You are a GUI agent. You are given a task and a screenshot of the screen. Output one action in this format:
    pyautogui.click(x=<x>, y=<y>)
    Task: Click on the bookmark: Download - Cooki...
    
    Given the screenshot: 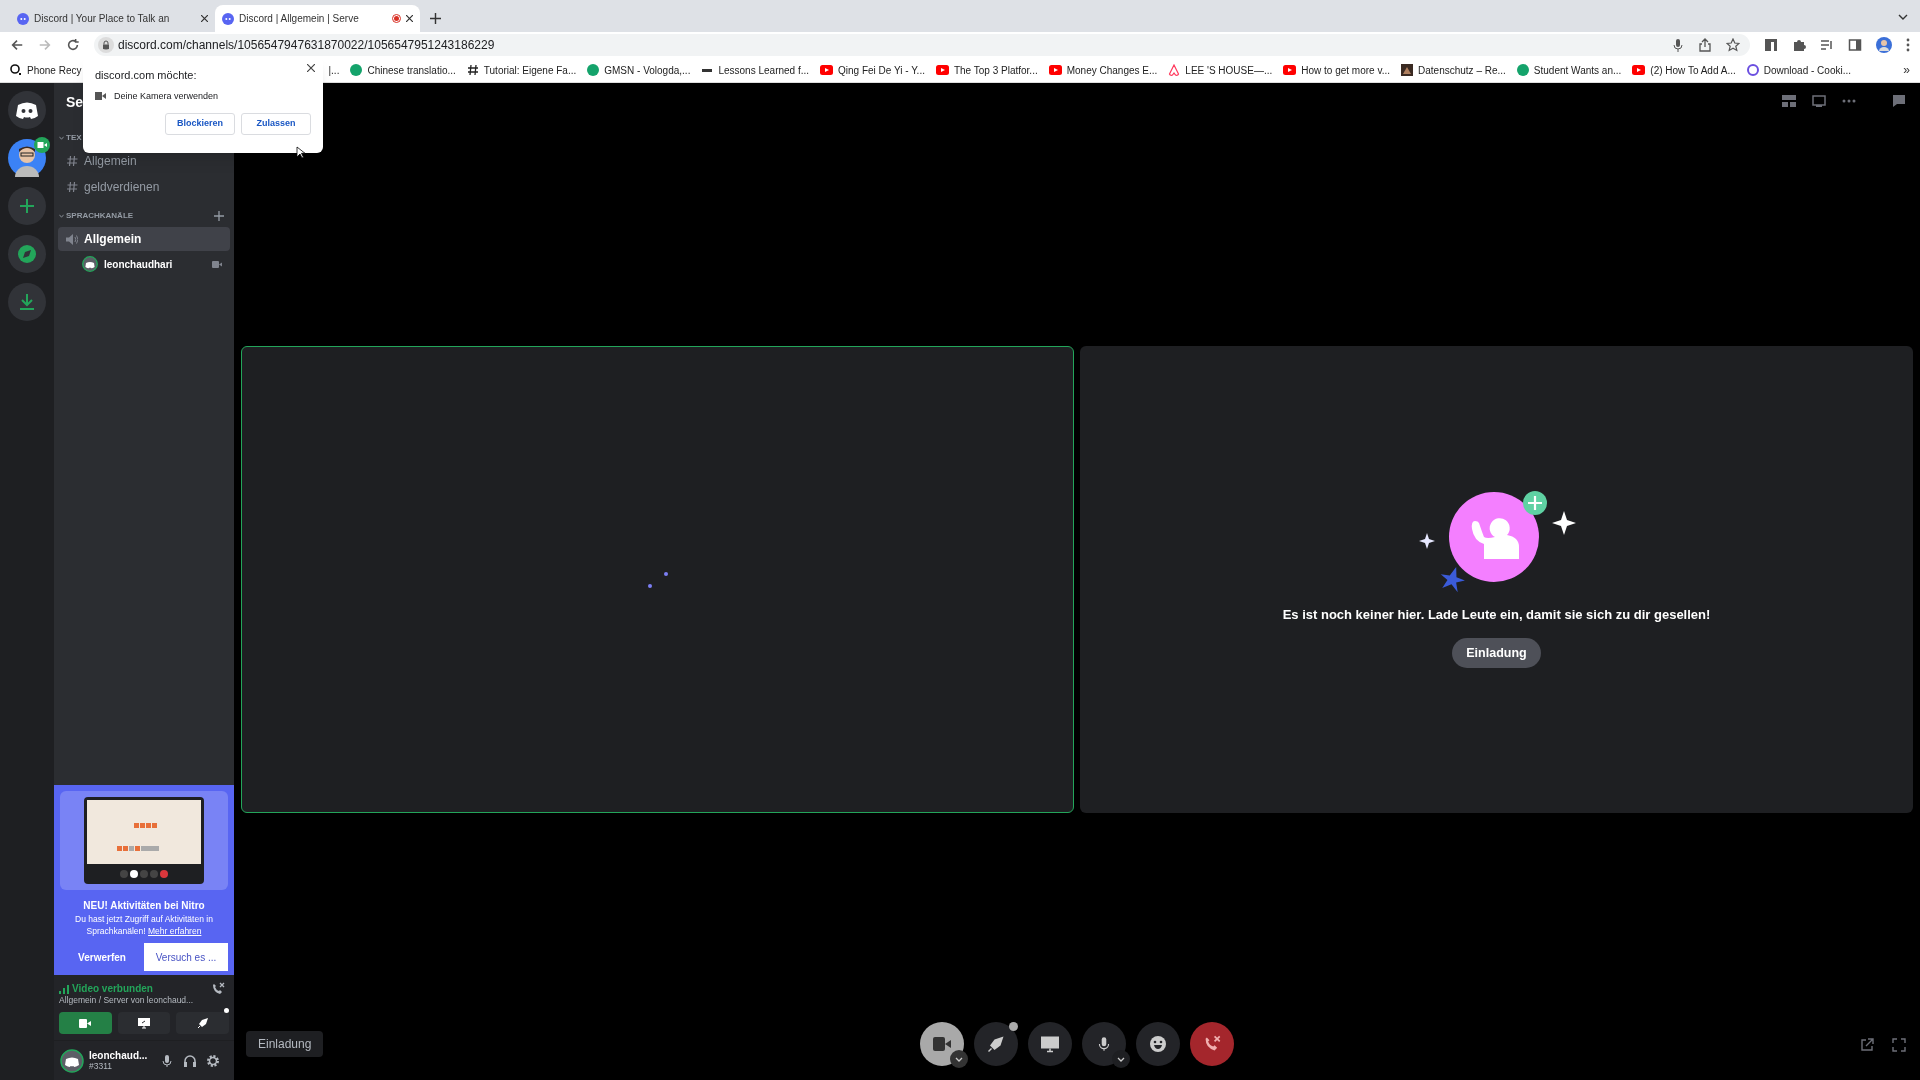 What is the action you would take?
    pyautogui.click(x=1798, y=70)
    